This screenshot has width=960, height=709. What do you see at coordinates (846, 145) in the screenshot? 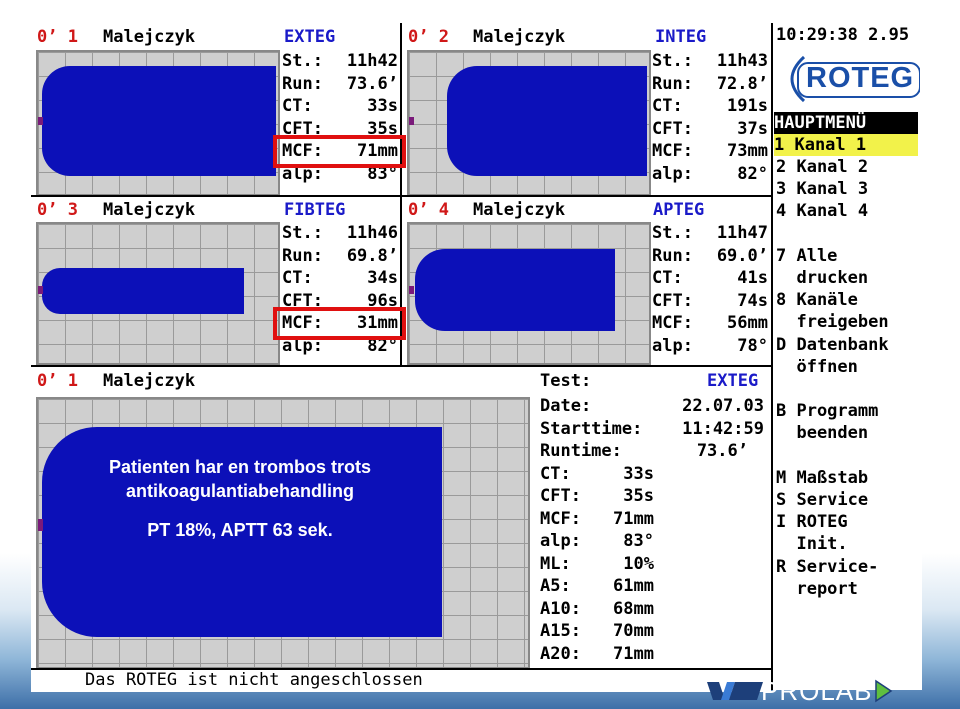
I see `menu-item-kanal-1: 1 Kanal 1` at bounding box center [846, 145].